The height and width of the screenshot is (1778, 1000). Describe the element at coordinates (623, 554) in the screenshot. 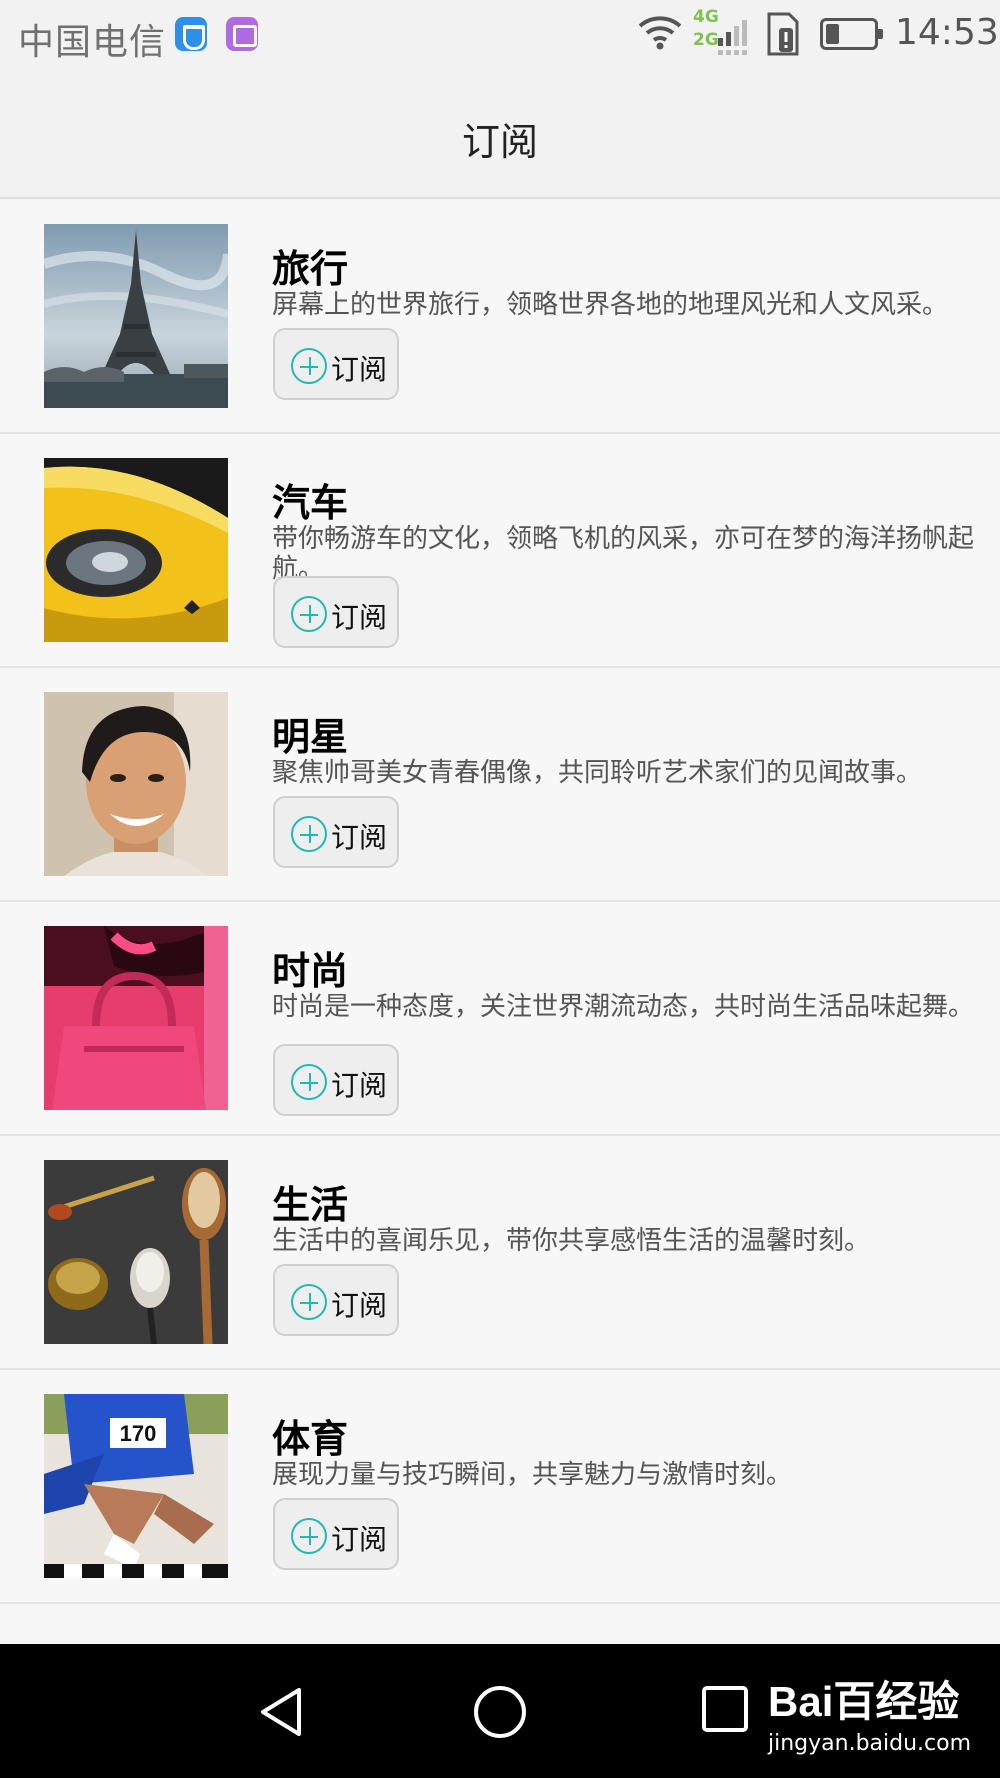

I see `item-description: 带你畅游车的文化，领略飞机的风采，亦可在梦的海洋扬帆起航。` at that location.